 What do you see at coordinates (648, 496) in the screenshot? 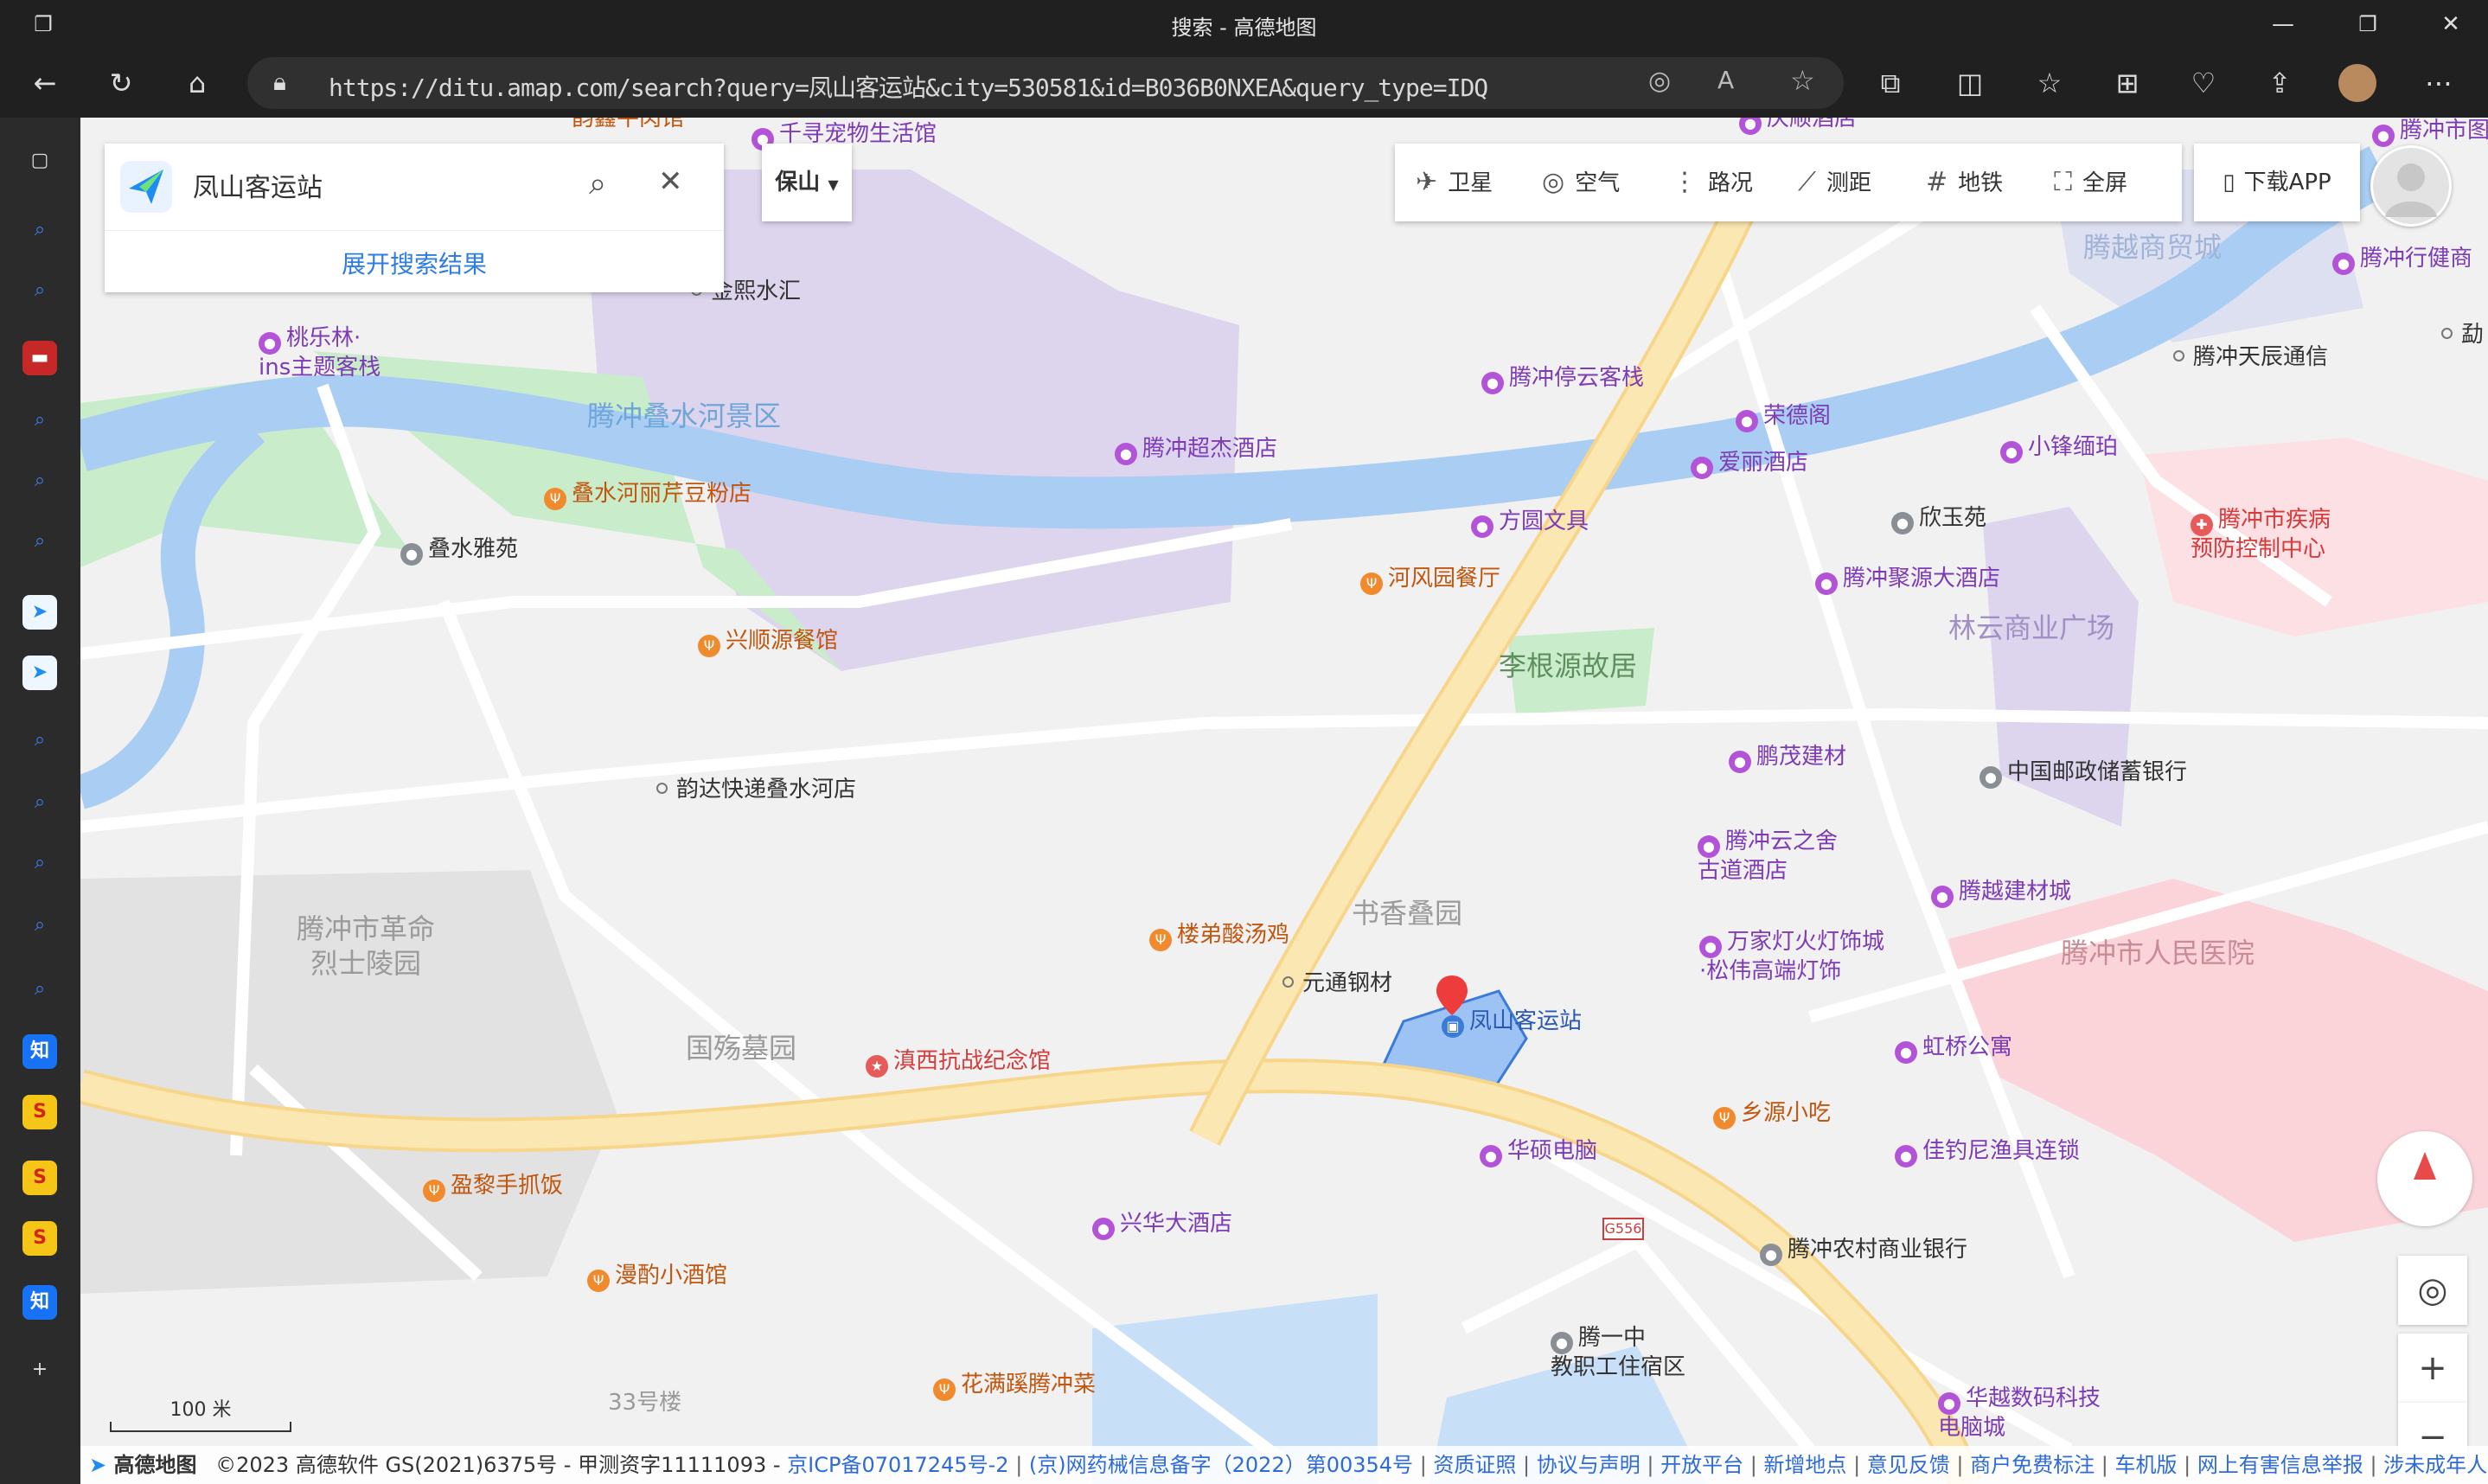
I see `poi-marker: Ψ 叠水河丽芹豆粉店` at bounding box center [648, 496].